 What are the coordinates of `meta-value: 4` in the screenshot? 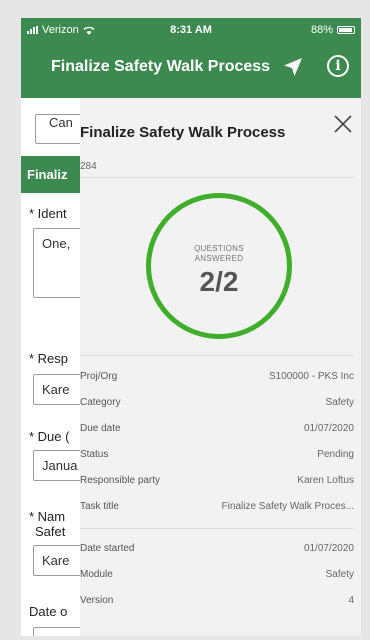 It's located at (351, 600).